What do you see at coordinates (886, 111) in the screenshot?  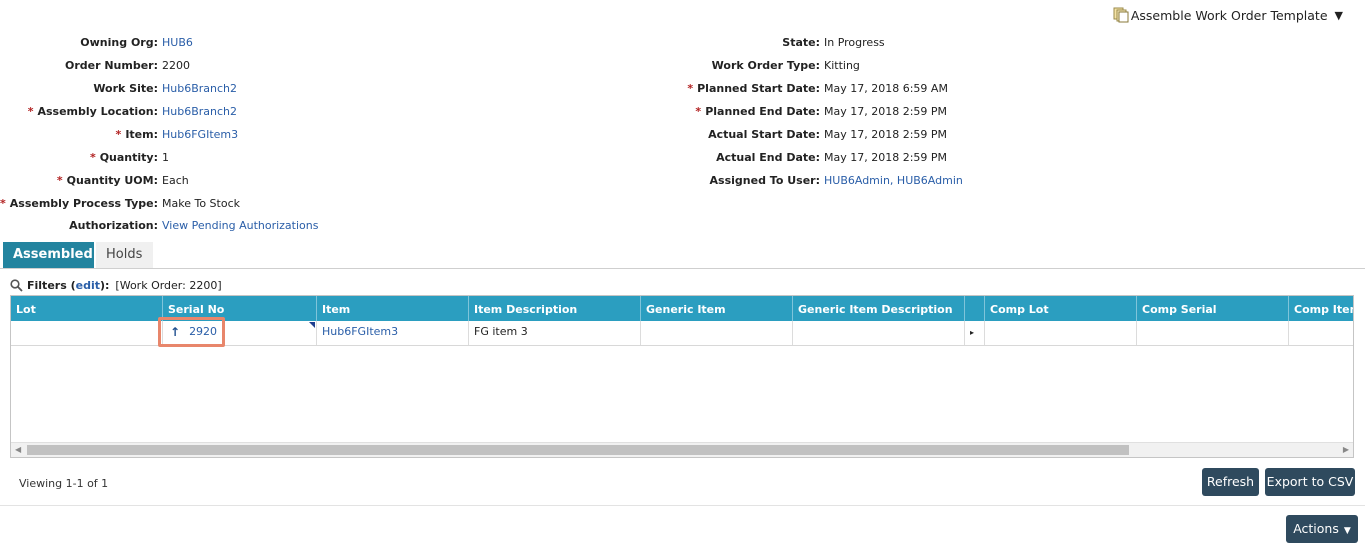 I see `planned-end-date-value: May 17, 2018 2:59 PM` at bounding box center [886, 111].